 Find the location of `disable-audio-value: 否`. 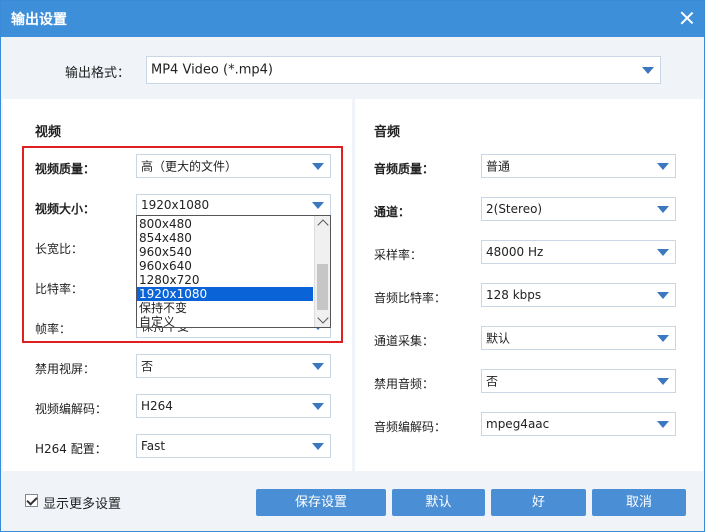

disable-audio-value: 否 is located at coordinates (492, 381).